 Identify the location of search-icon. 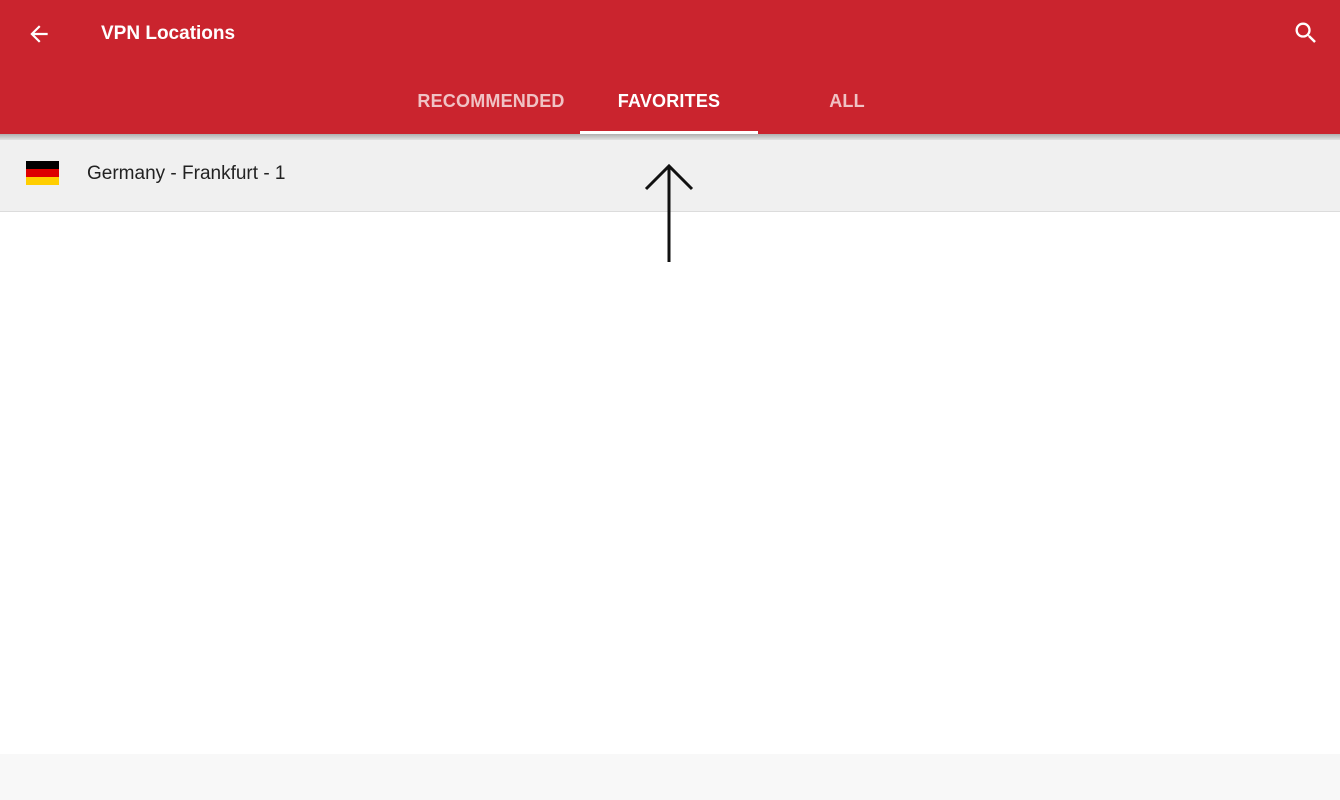
(1305, 32).